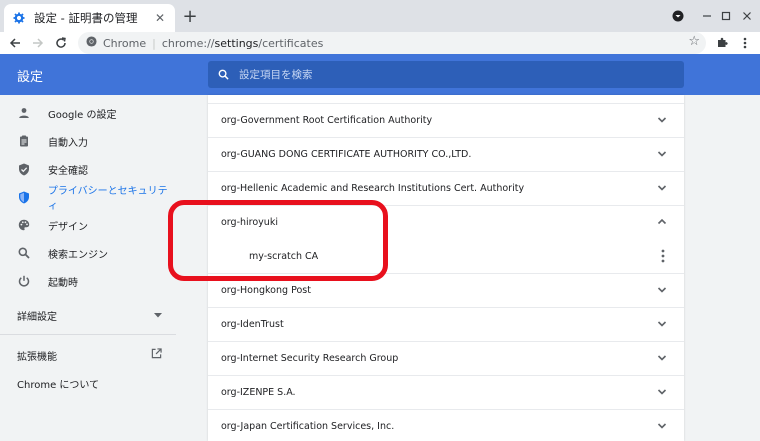 The width and height of the screenshot is (760, 441). What do you see at coordinates (278, 240) in the screenshot?
I see `highlight-annotation` at bounding box center [278, 240].